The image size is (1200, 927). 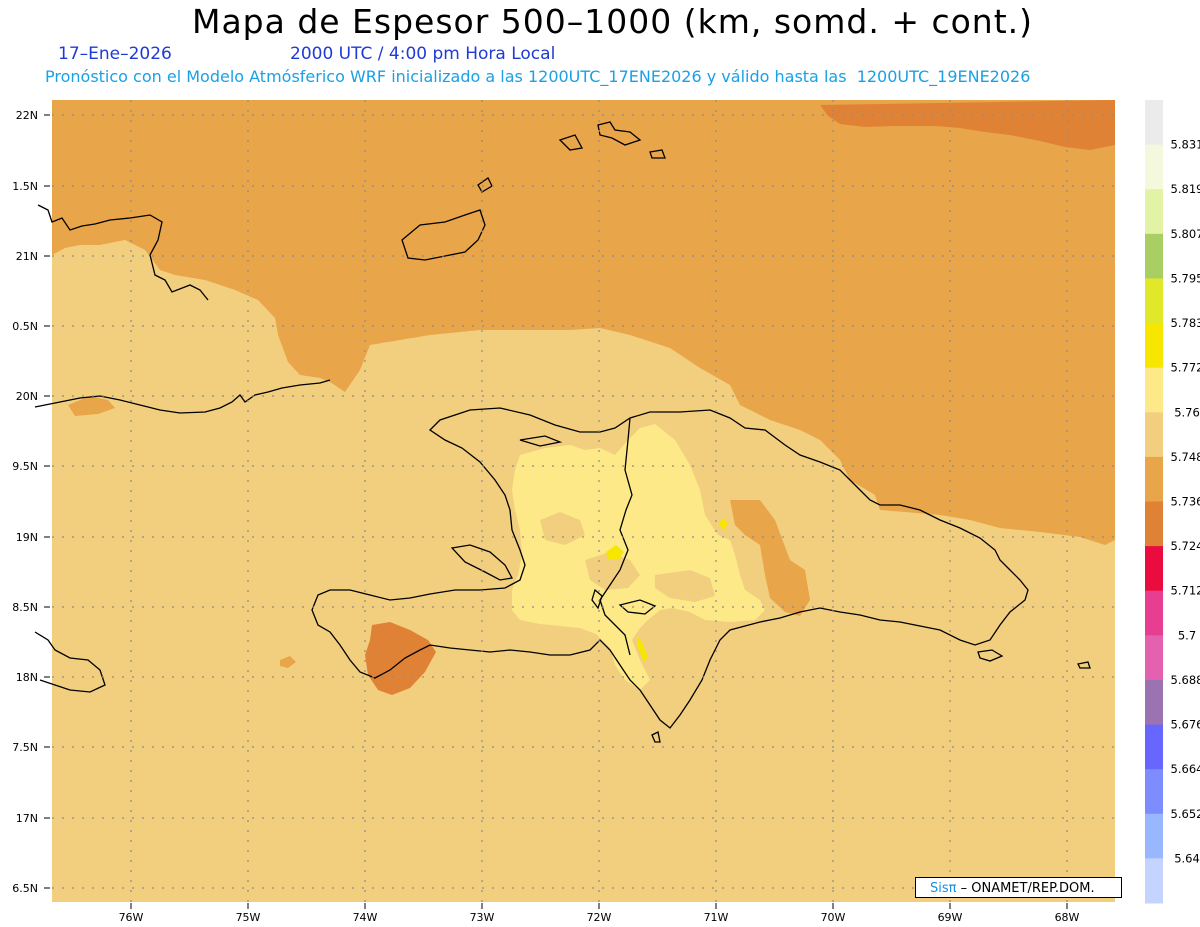 I want to click on colorbar-label: 5.676, so click(x=1185, y=725).